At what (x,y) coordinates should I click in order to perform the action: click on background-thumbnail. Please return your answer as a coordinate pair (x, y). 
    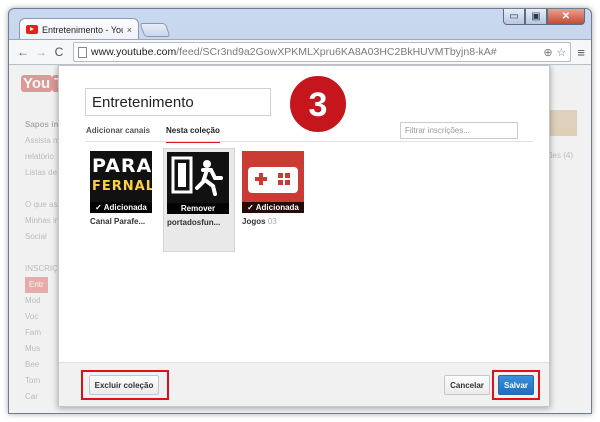
    Looking at the image, I should click on (562, 123).